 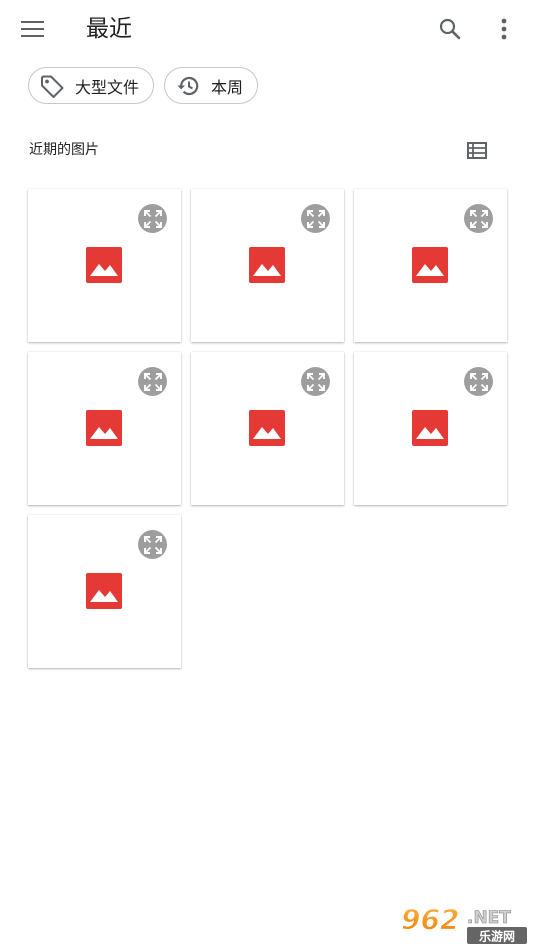 I want to click on chip-this-week: 本周, so click(x=211, y=85).